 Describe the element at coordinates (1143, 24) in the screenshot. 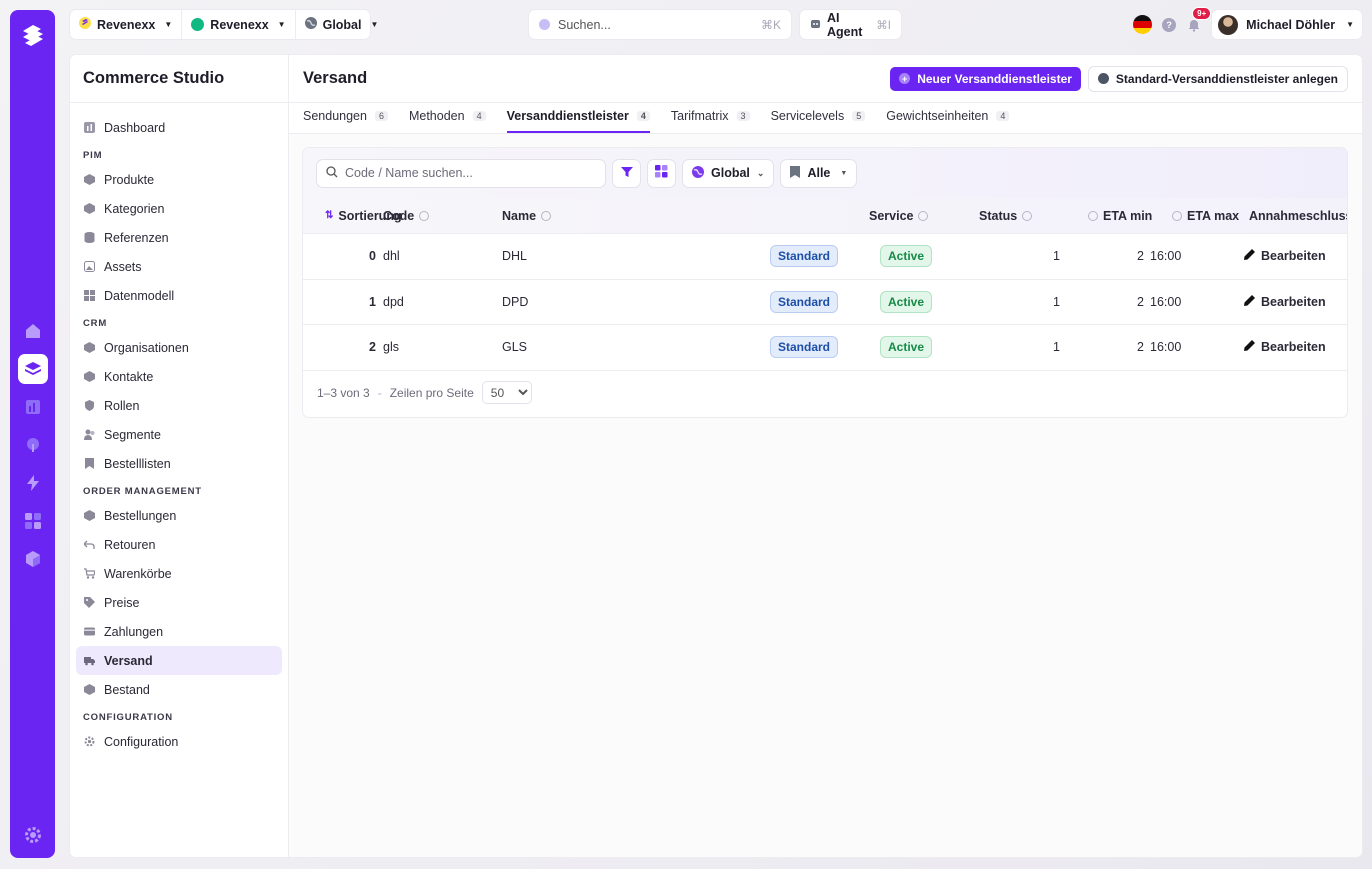

I see `german-flag-icon` at that location.